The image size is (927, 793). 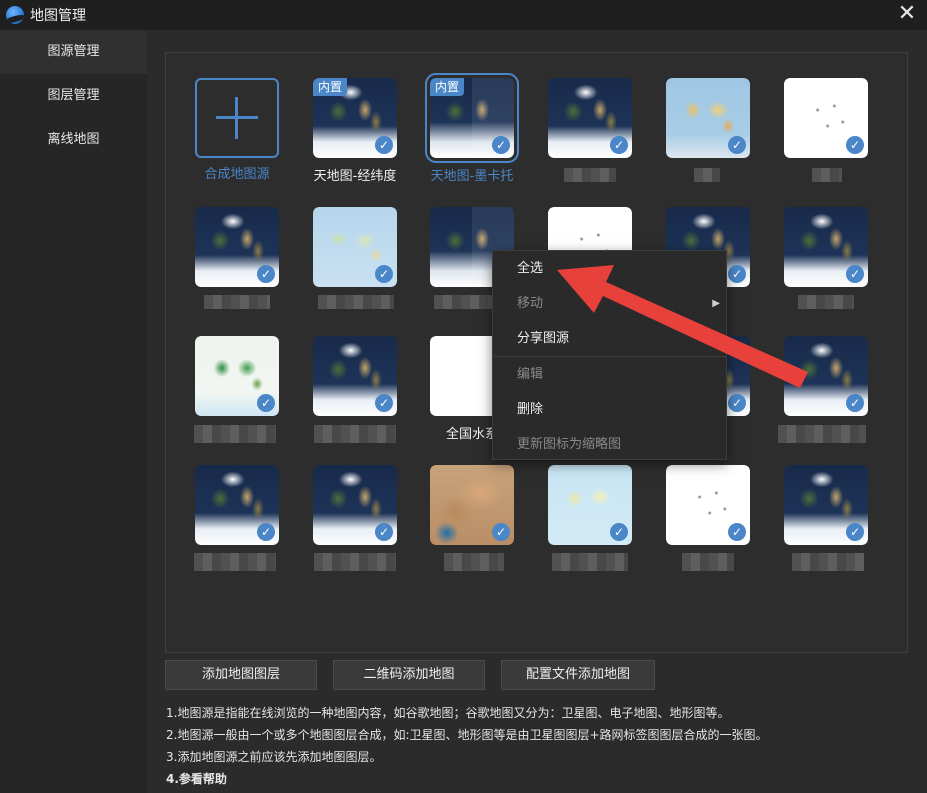 What do you see at coordinates (241, 675) in the screenshot?
I see `add-map-layer-button: 添加地图图层` at bounding box center [241, 675].